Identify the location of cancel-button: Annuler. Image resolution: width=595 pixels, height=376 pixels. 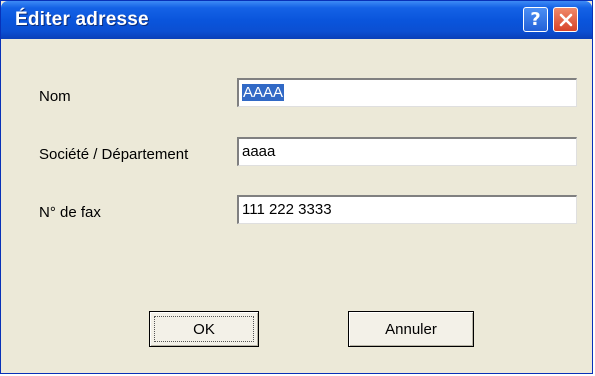
(411, 329).